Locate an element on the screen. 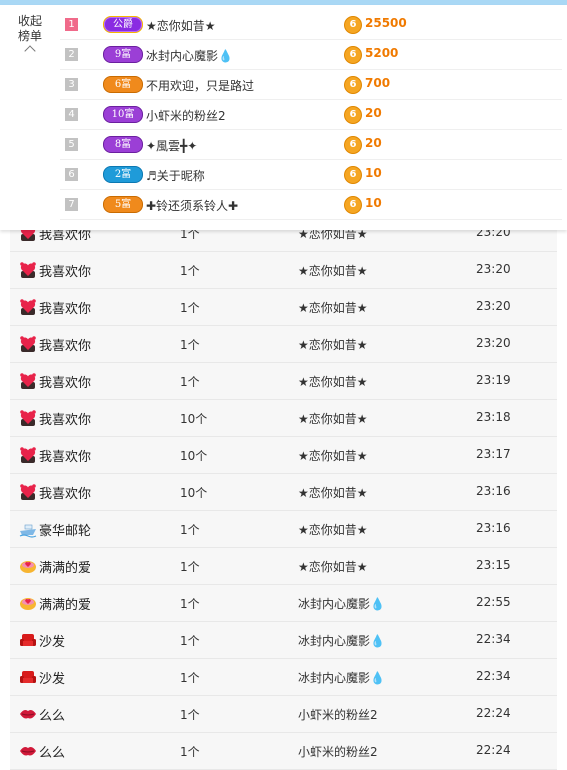  ranking-row: 3 6富 不用欢迎，只是路过 6 700 is located at coordinates (311, 85).